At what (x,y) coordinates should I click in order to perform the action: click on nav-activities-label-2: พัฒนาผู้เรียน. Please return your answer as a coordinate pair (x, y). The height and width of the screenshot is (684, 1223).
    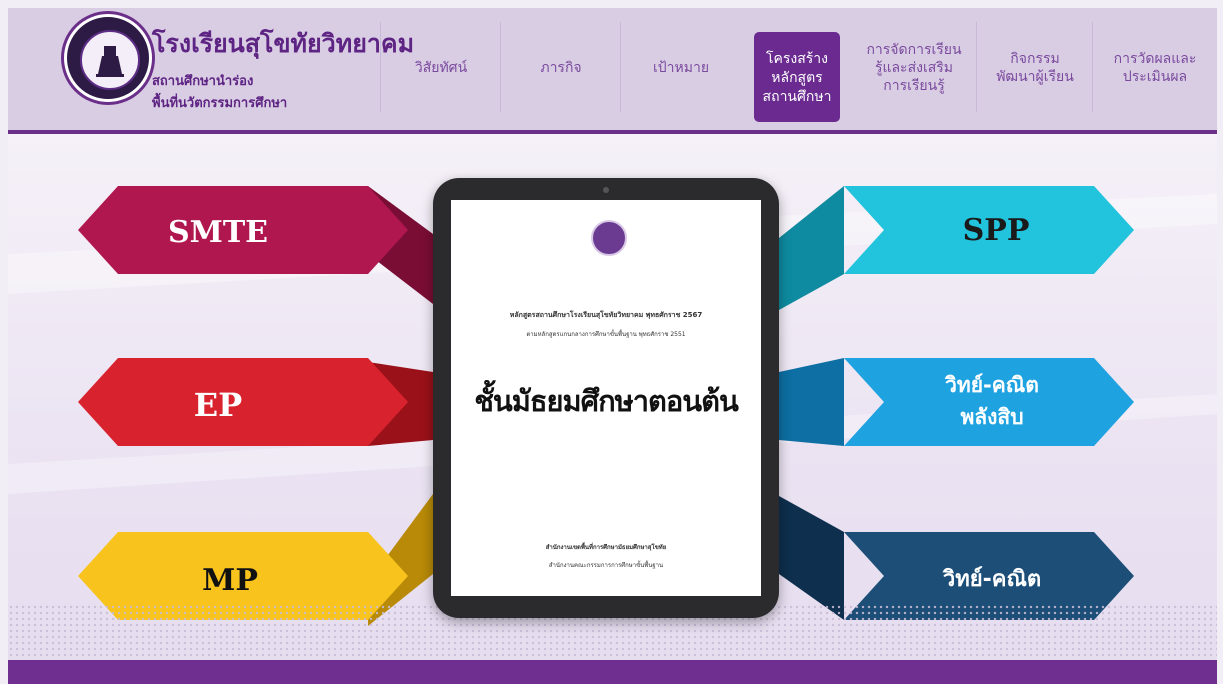
    Looking at the image, I should click on (1035, 76).